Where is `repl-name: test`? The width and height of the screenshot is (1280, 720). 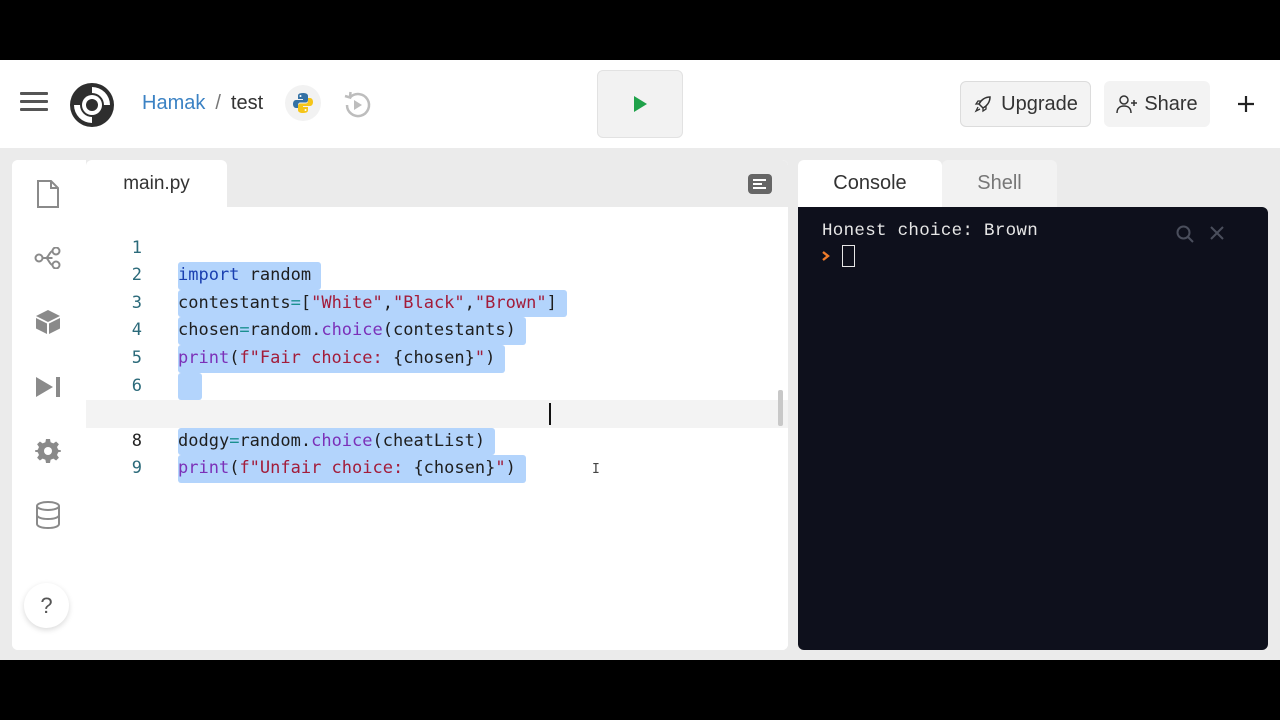 repl-name: test is located at coordinates (247, 103).